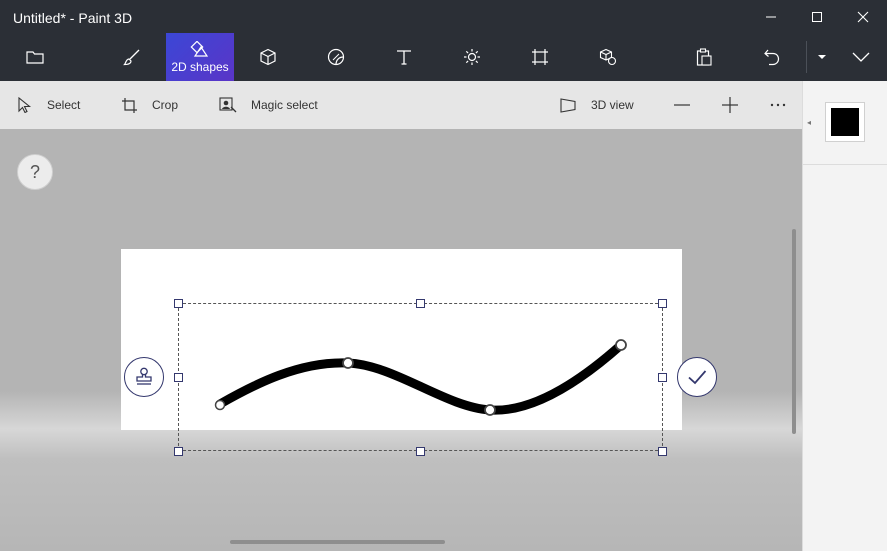 This screenshot has height=551, width=887. Describe the element at coordinates (794, 331) in the screenshot. I see `vertical-scrollbar` at that location.